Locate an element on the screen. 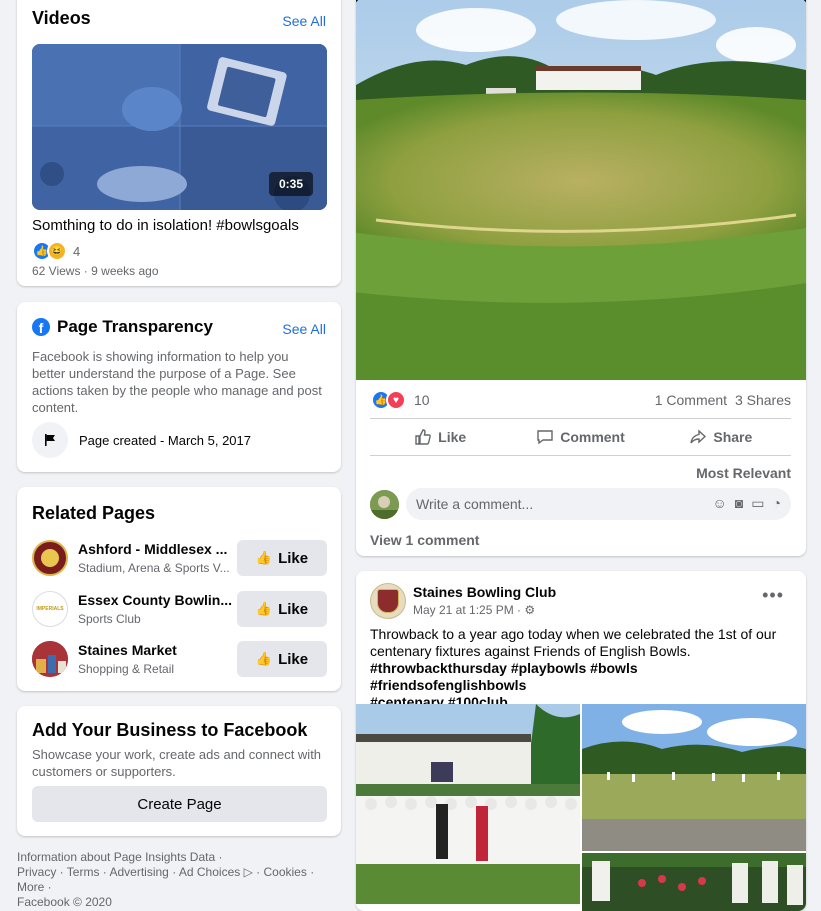 The height and width of the screenshot is (911, 821). add-business-title: Add Your Business to Facebook is located at coordinates (170, 730).